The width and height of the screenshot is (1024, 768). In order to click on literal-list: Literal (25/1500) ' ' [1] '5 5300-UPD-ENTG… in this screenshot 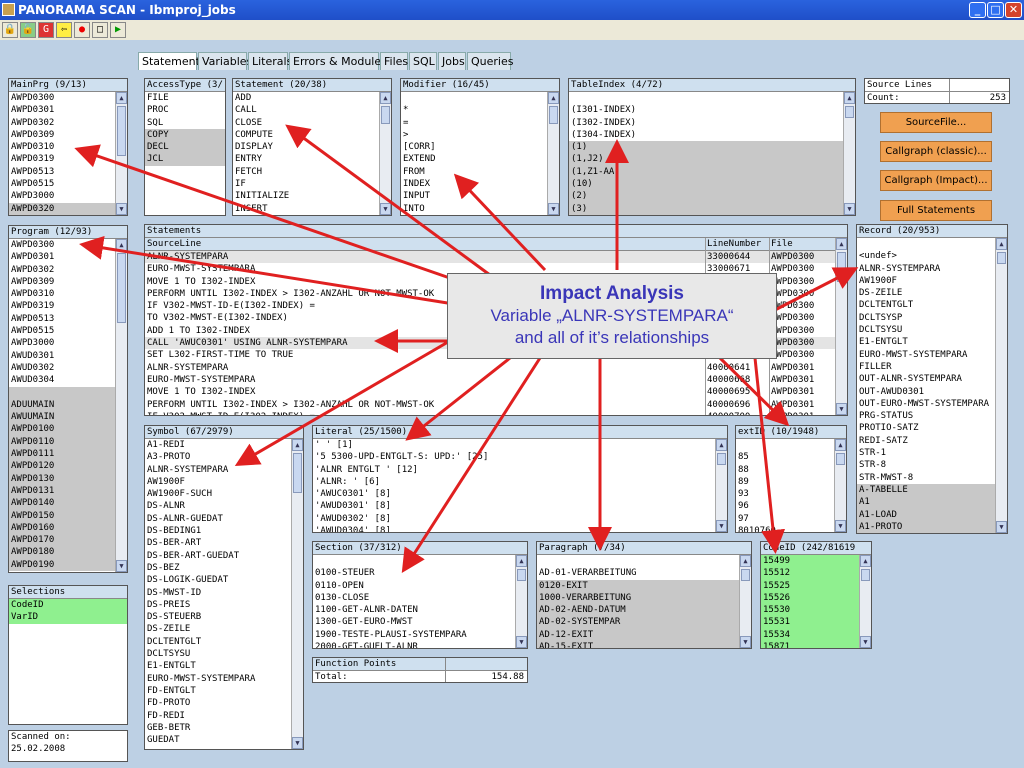, I will do `click(520, 479)`.